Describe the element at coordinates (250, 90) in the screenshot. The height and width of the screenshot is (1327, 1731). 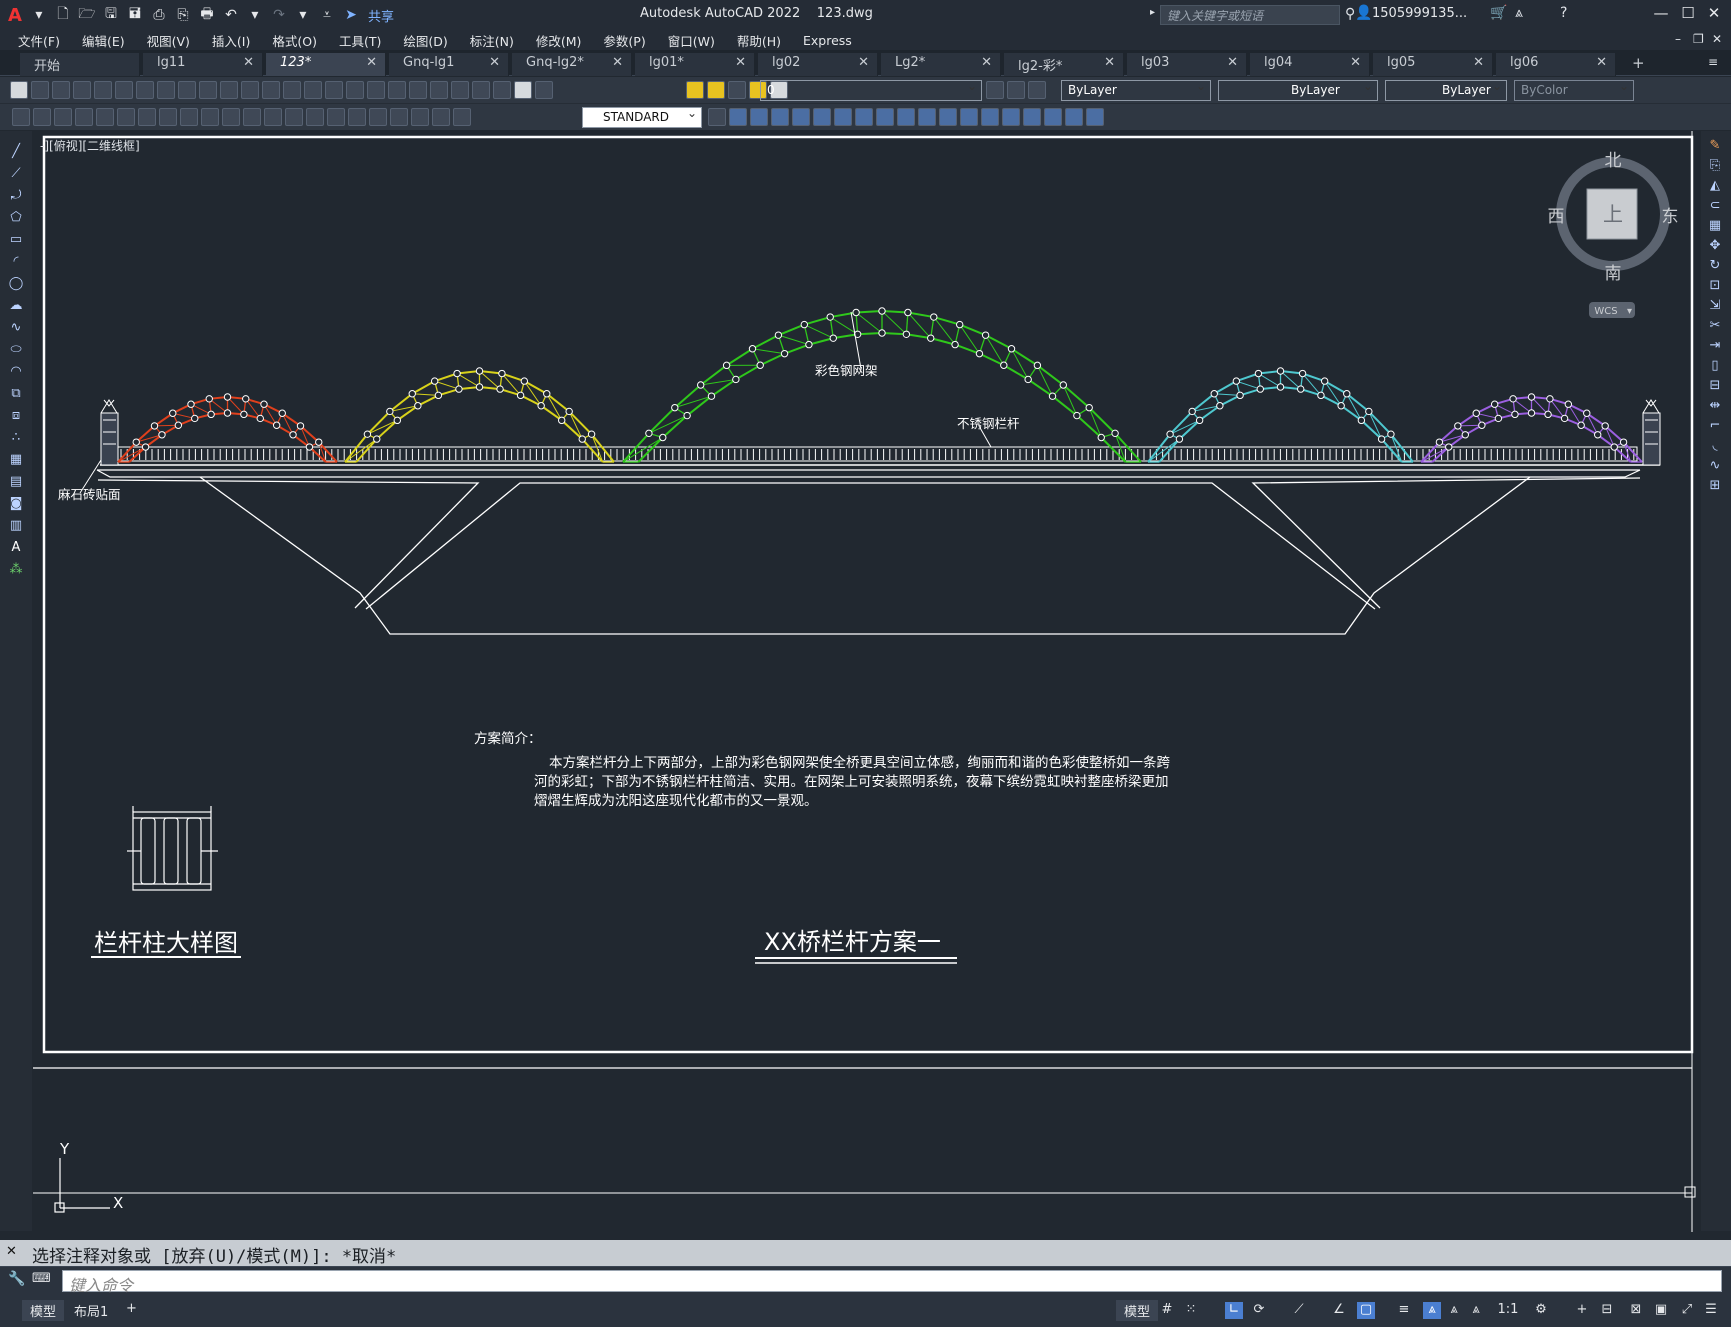
I see `block-editor-icon` at that location.